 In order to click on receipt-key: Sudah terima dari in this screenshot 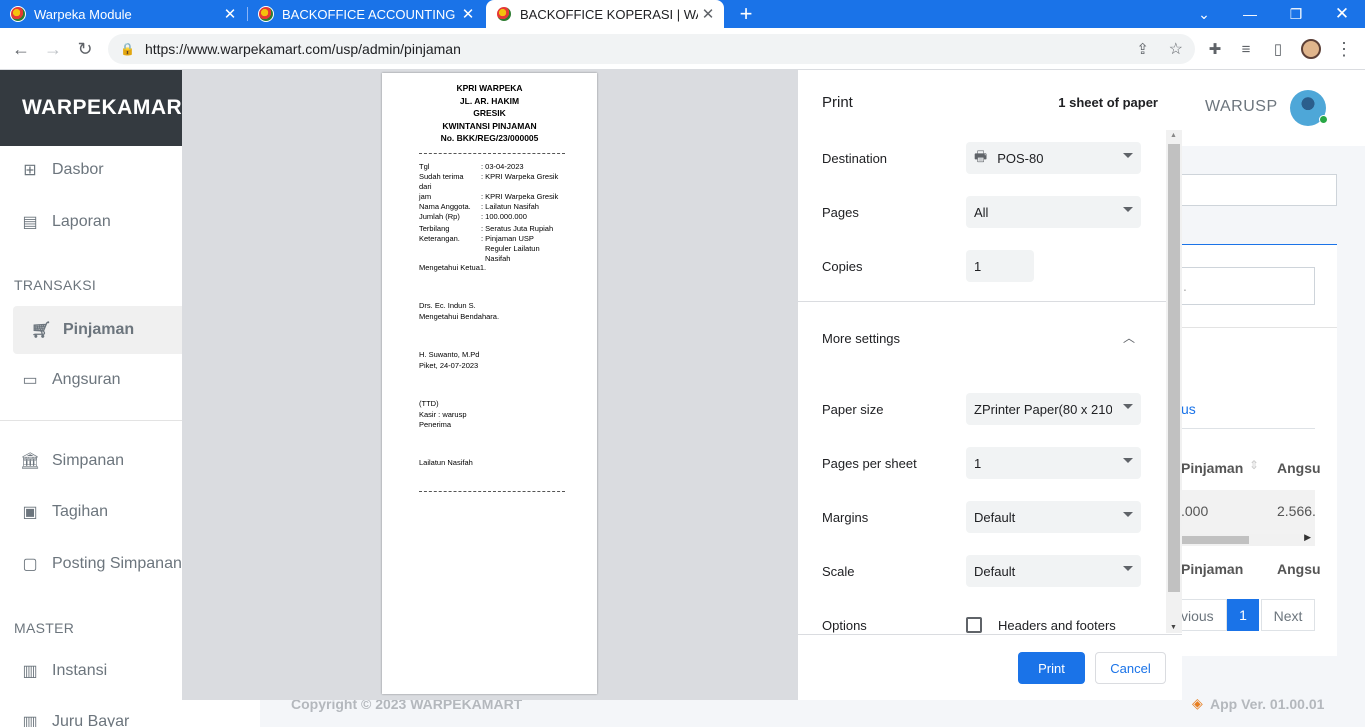, I will do `click(441, 181)`.